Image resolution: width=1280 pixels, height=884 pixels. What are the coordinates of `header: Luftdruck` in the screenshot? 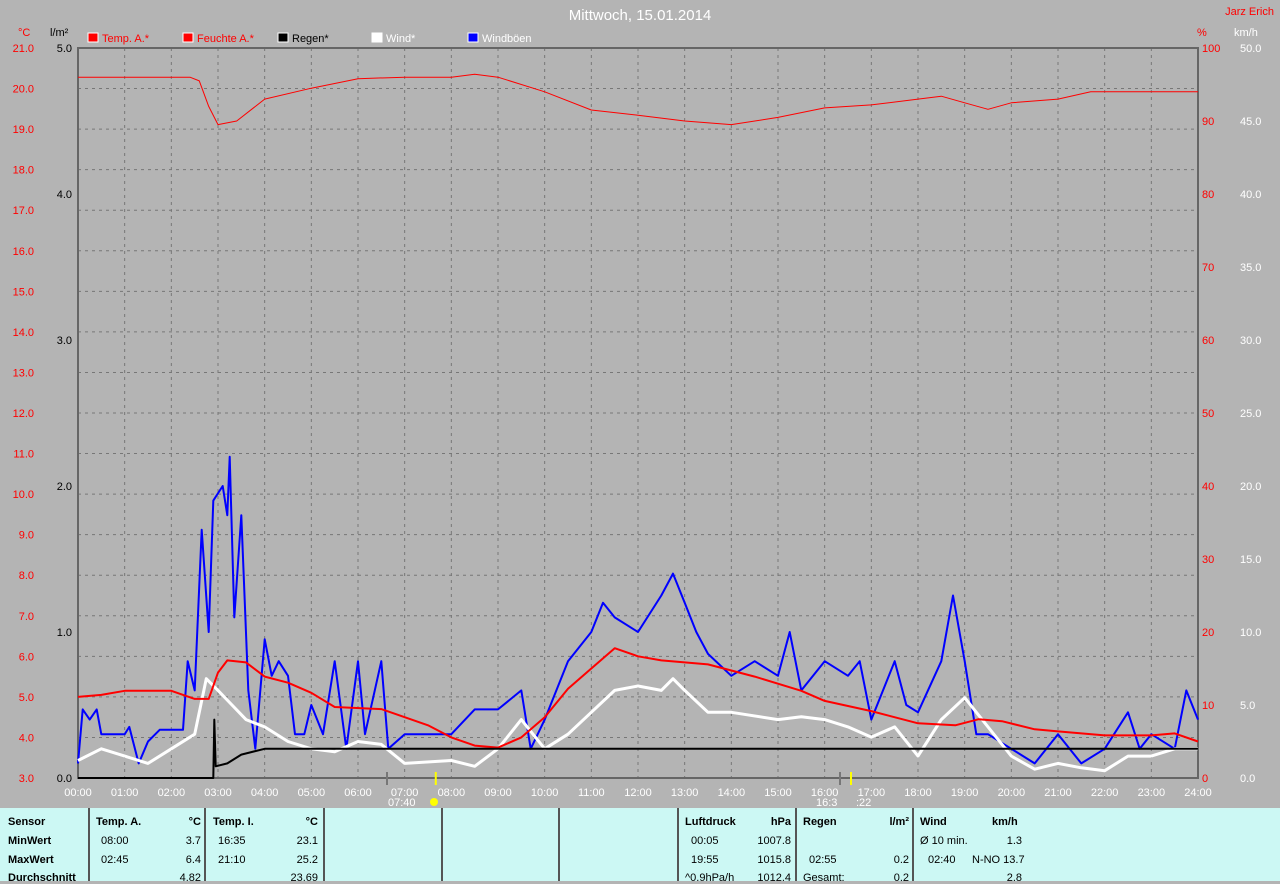 It's located at (710, 822).